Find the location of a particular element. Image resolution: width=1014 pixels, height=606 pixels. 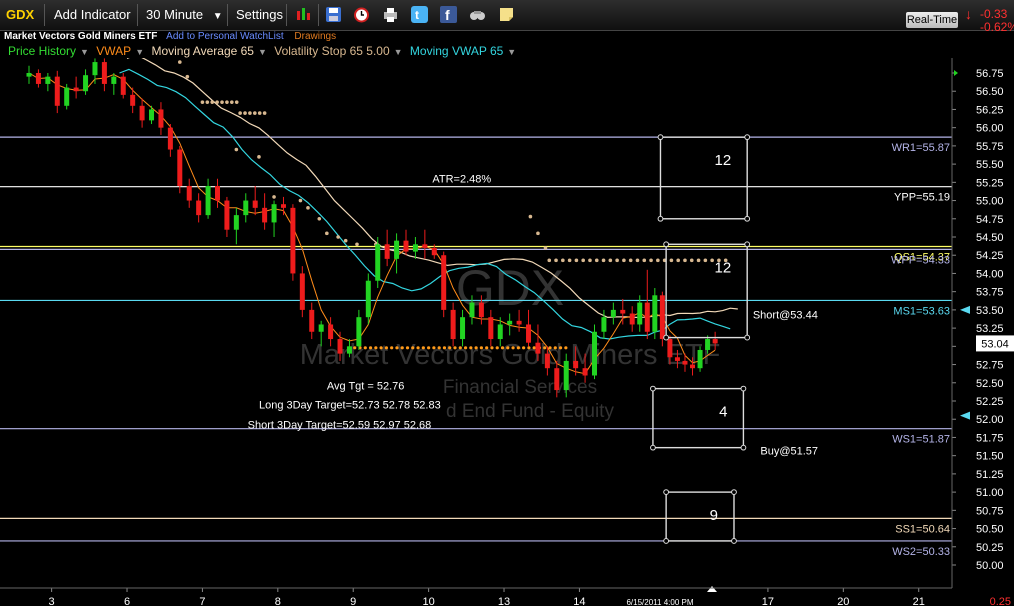

note-icon is located at coordinates (506, 14).